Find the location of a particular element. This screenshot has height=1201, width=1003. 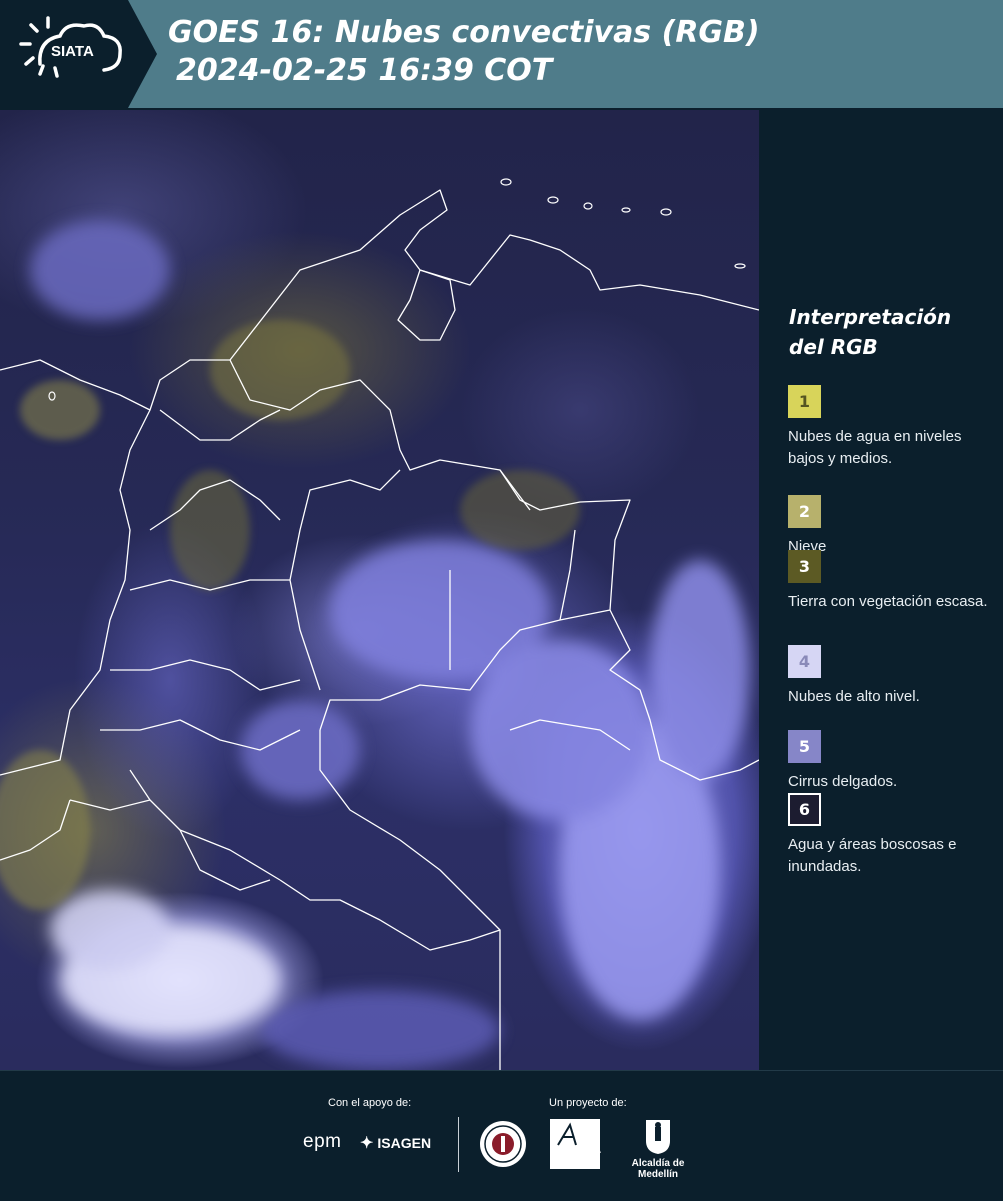

legend-swatch: 6 is located at coordinates (804, 809).